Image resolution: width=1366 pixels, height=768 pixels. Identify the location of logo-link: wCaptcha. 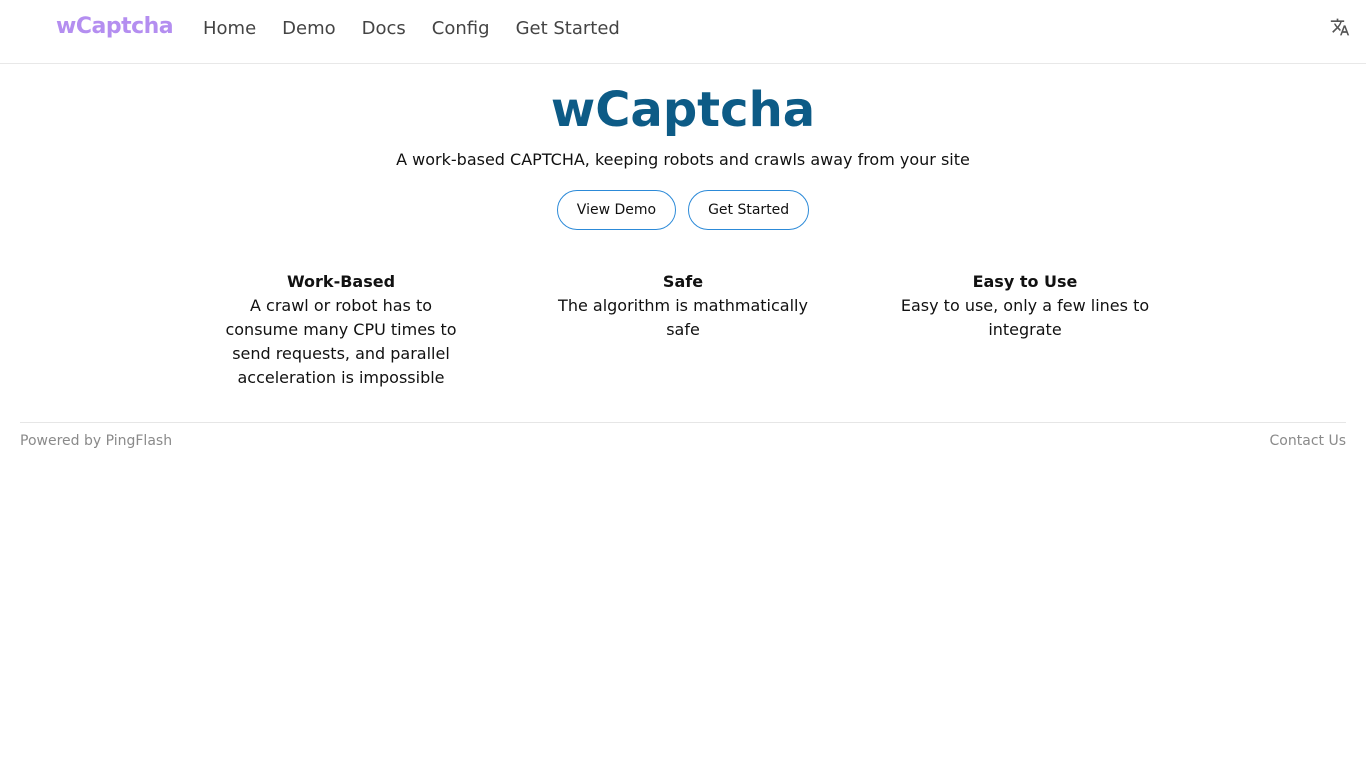
(115, 26).